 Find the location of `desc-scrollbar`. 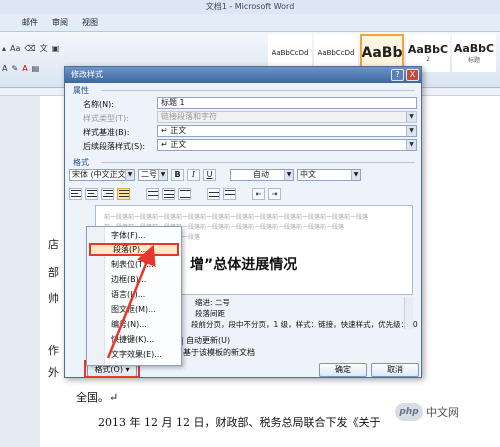

desc-scrollbar is located at coordinates (408, 313).